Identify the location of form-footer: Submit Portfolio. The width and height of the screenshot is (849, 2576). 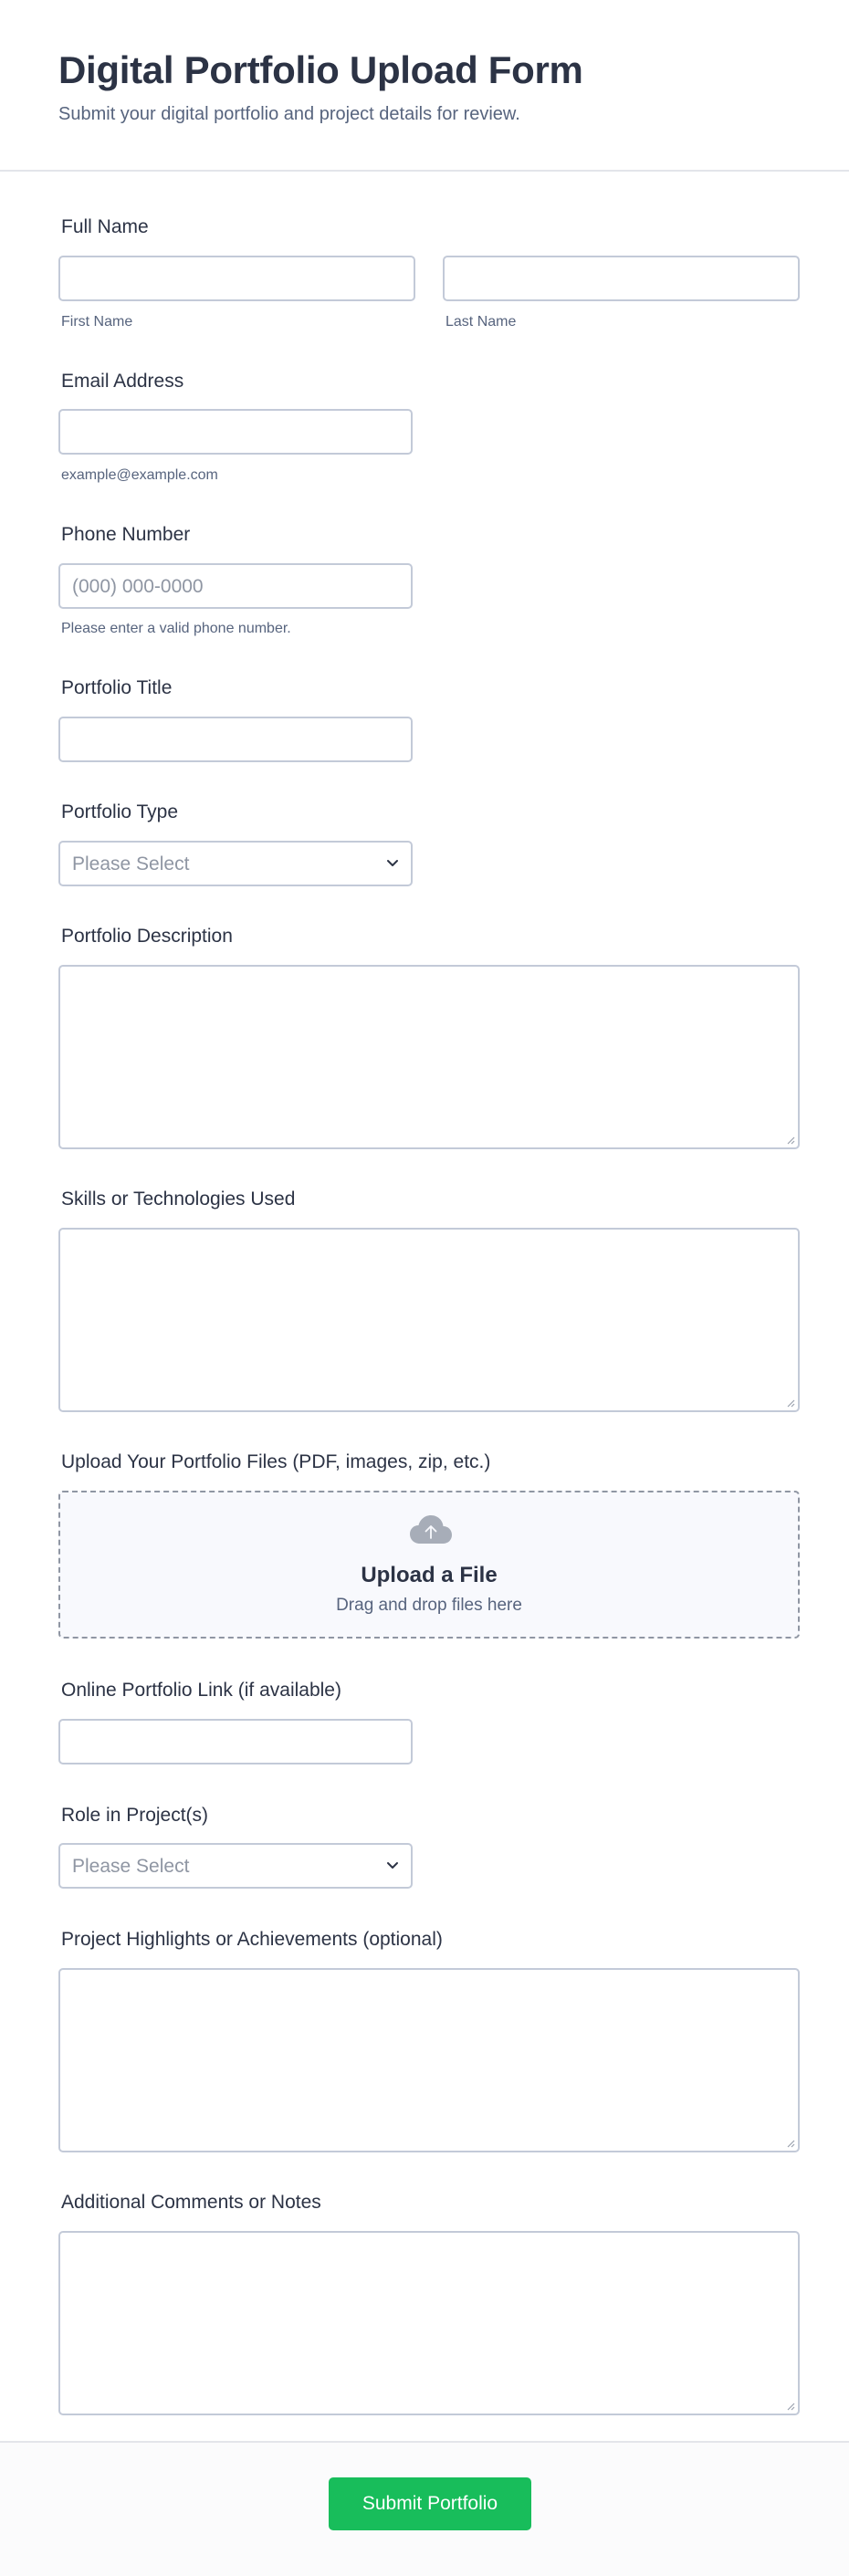
(424, 2508).